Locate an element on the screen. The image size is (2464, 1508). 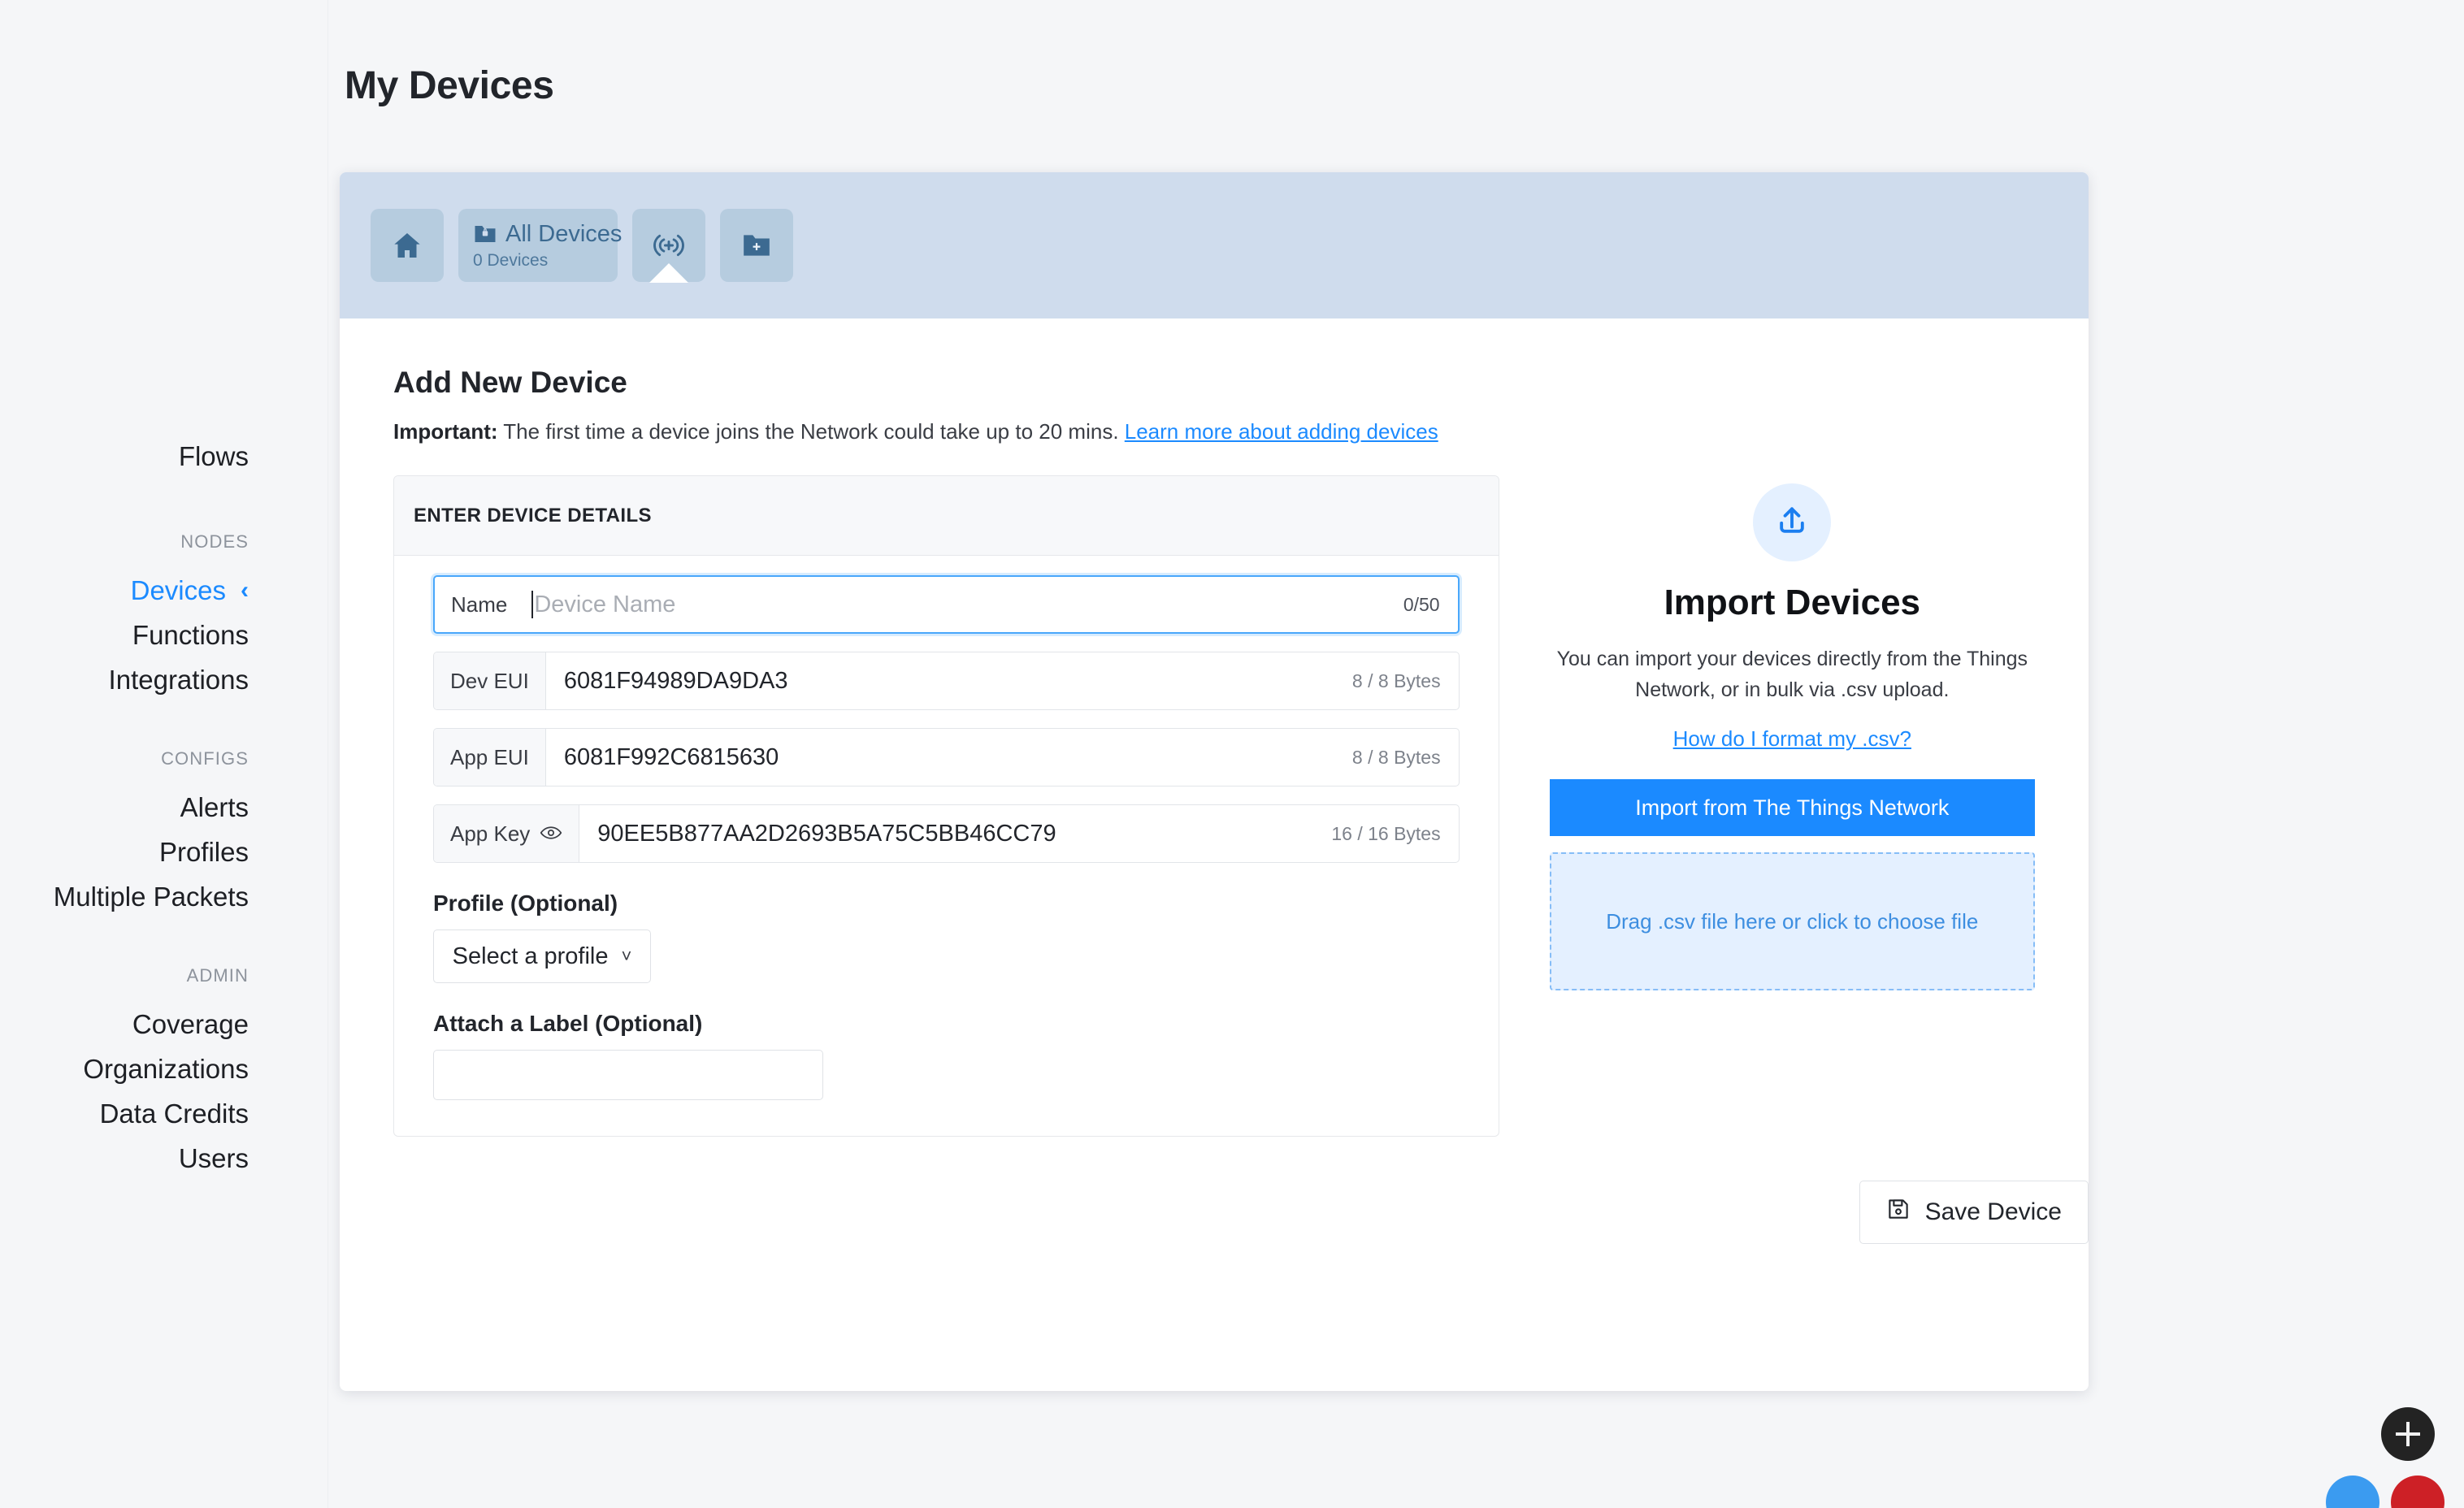
important-prefix: Important: is located at coordinates (445, 431).